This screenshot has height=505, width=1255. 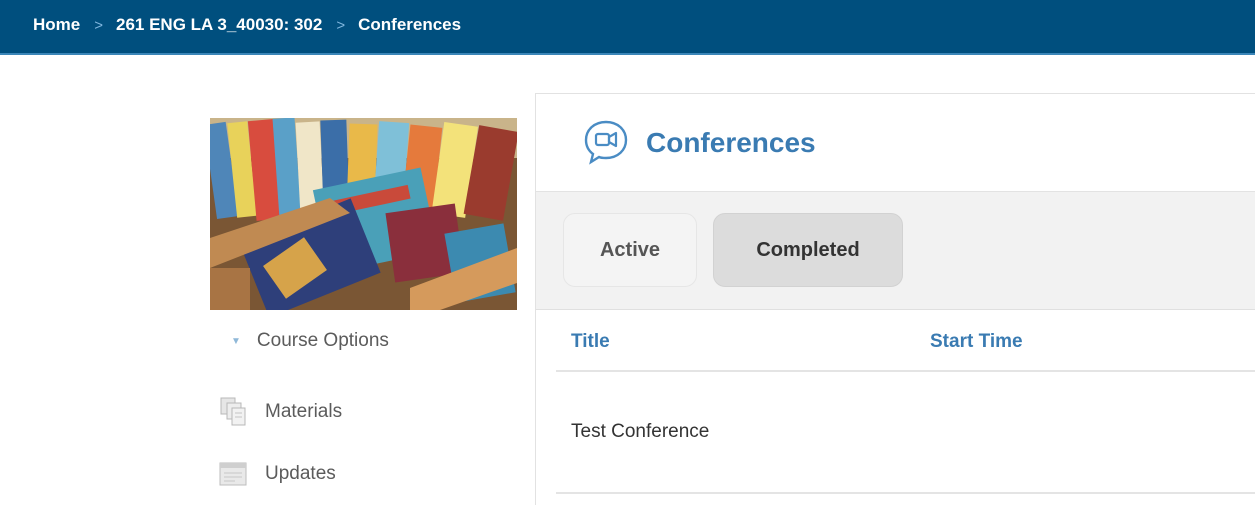 I want to click on sidebar-item-materials: Materials, so click(x=280, y=412).